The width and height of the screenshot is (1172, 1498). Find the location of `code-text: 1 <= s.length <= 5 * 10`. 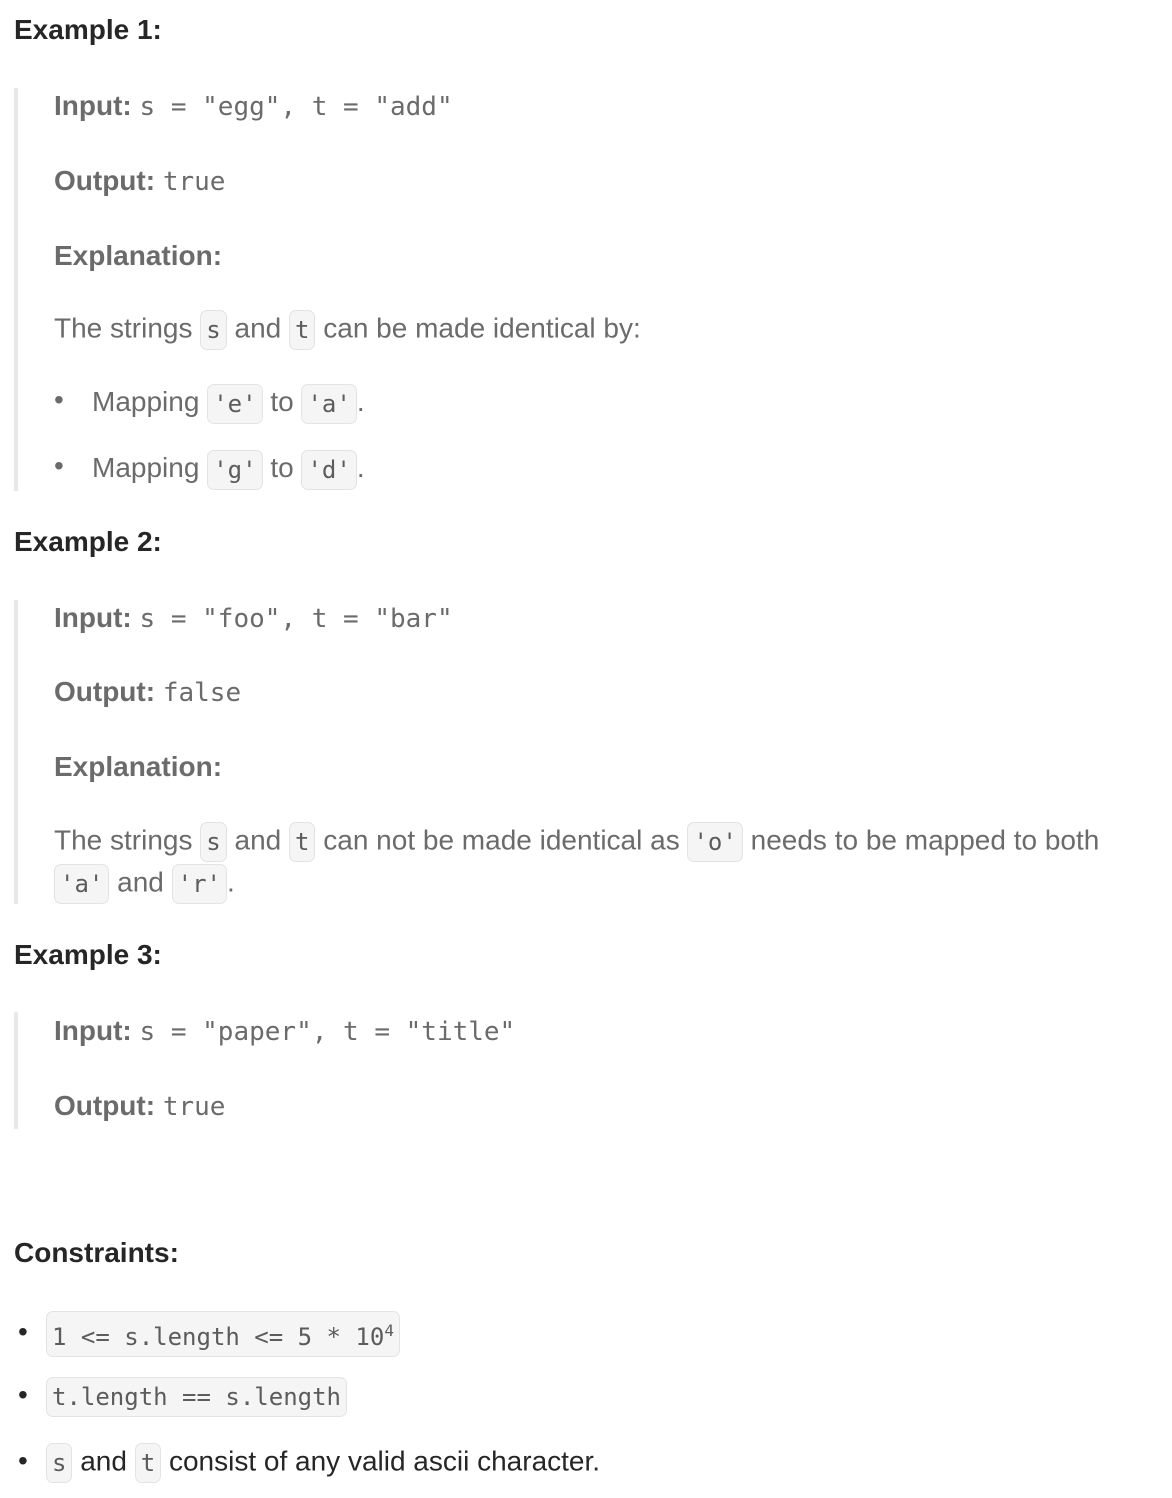

code-text: 1 <= s.length <= 5 * 10 is located at coordinates (218, 1337).